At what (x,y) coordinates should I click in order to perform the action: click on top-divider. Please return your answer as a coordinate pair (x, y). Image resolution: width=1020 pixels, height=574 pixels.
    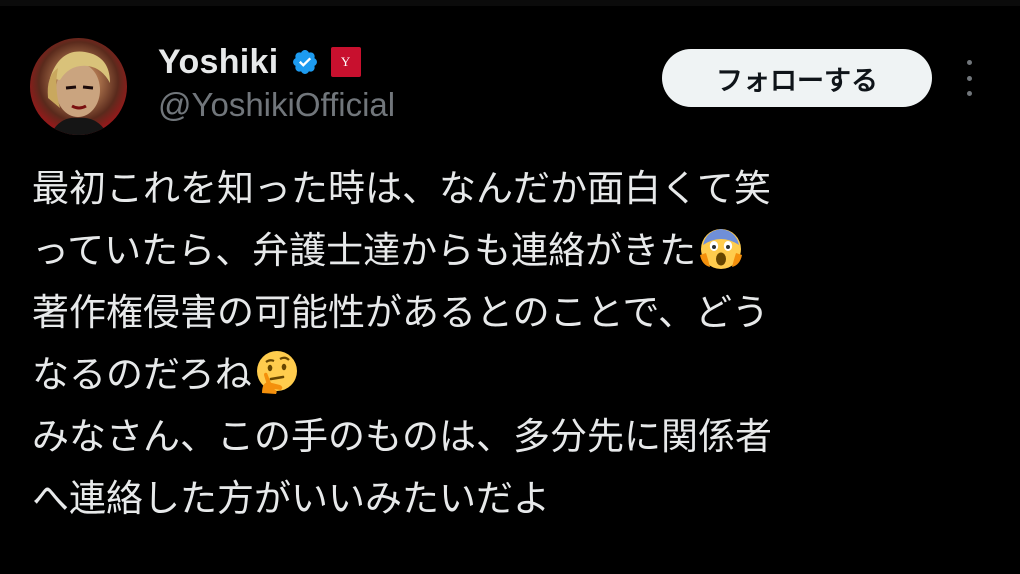
    Looking at the image, I should click on (510, 3).